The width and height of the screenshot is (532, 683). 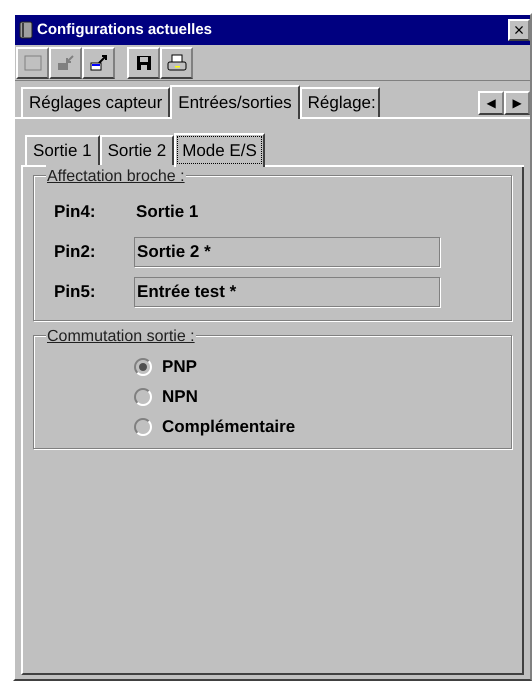 What do you see at coordinates (75, 292) in the screenshot?
I see `pin-label: Pin5:` at bounding box center [75, 292].